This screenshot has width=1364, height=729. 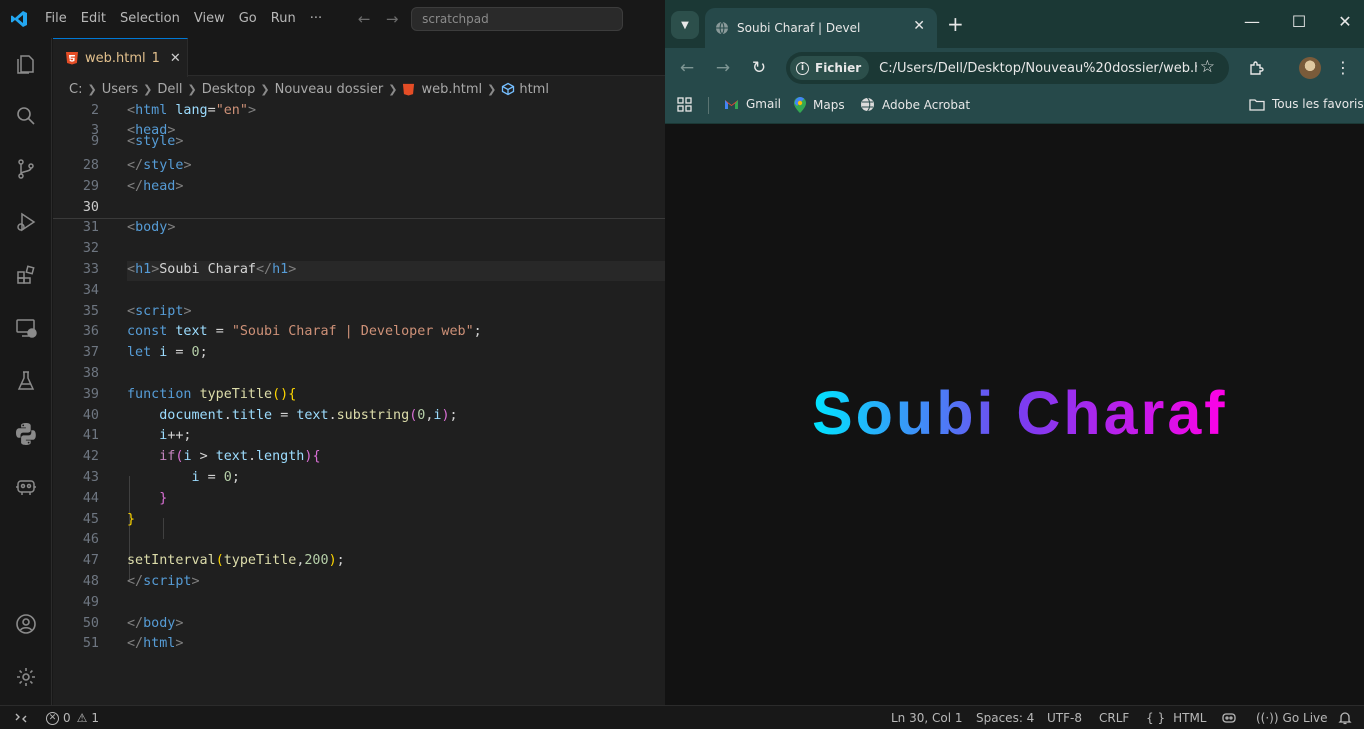 What do you see at coordinates (927, 717) in the screenshot?
I see `cursor-position: Ln 30, Col 1` at bounding box center [927, 717].